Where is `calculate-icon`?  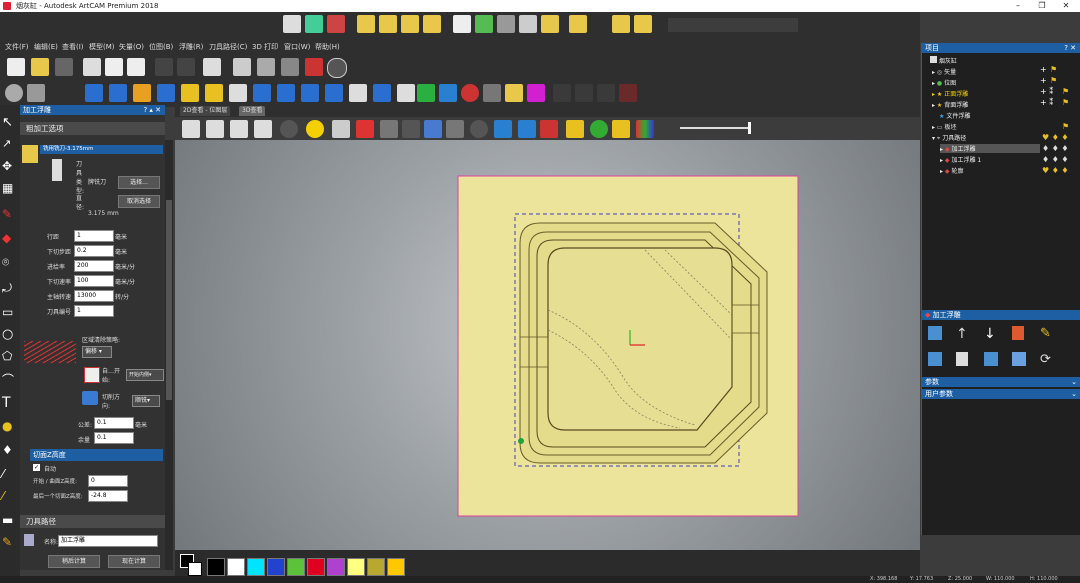
calculate-icon is located at coordinates (935, 359).